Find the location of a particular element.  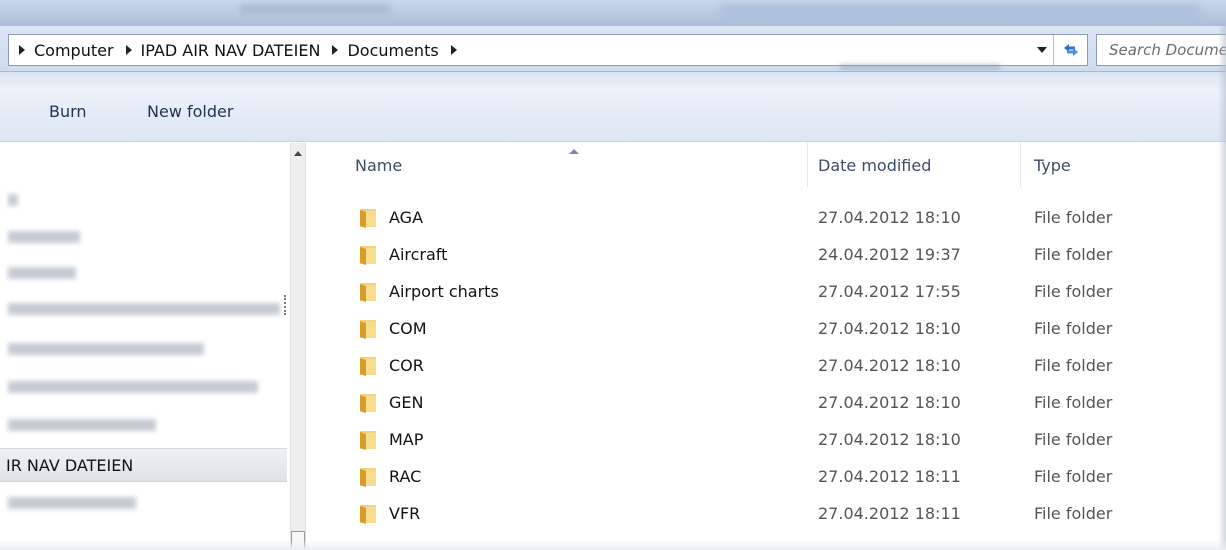

file-name-cell: RAC is located at coordinates (389, 477).